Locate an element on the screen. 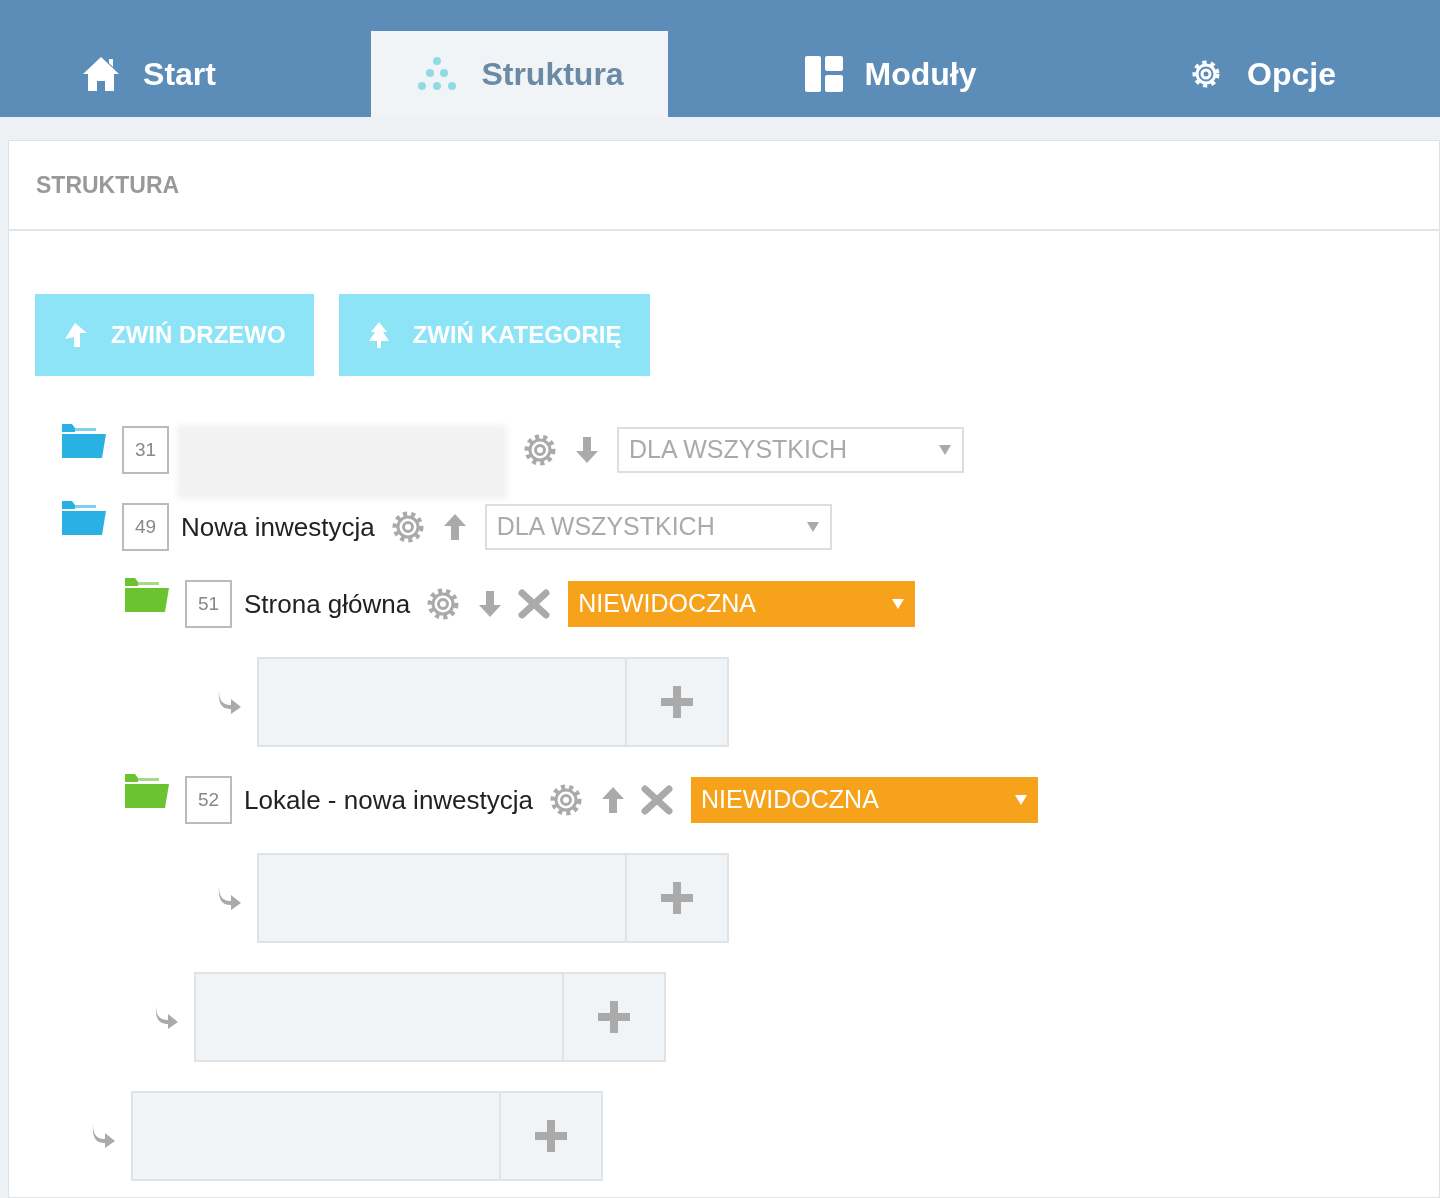 This screenshot has height=1198, width=1440. id-label: 49 is located at coordinates (145, 527).